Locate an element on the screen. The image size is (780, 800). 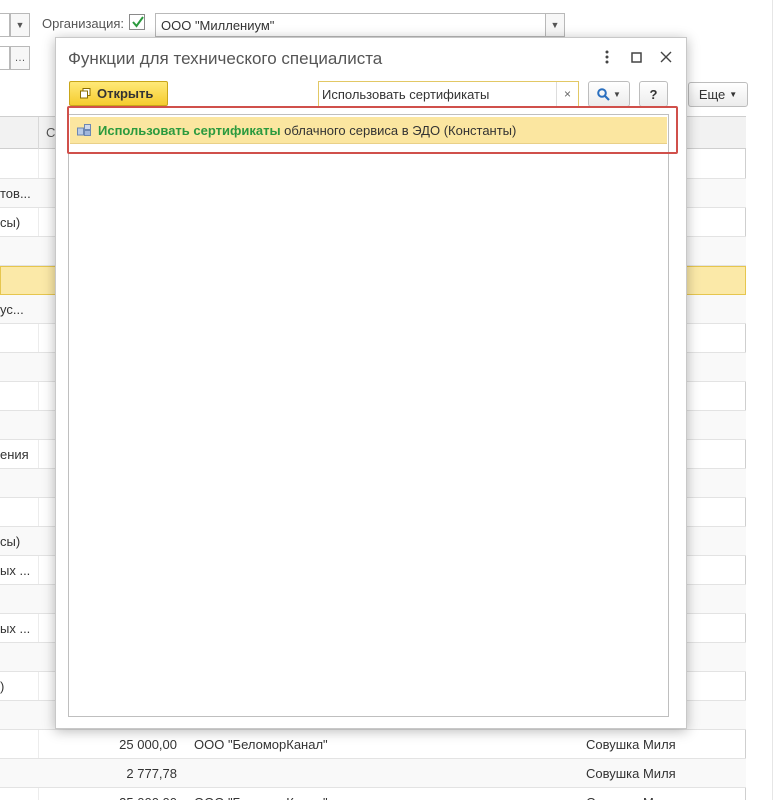
close-icon is located at coordinates (666, 57).